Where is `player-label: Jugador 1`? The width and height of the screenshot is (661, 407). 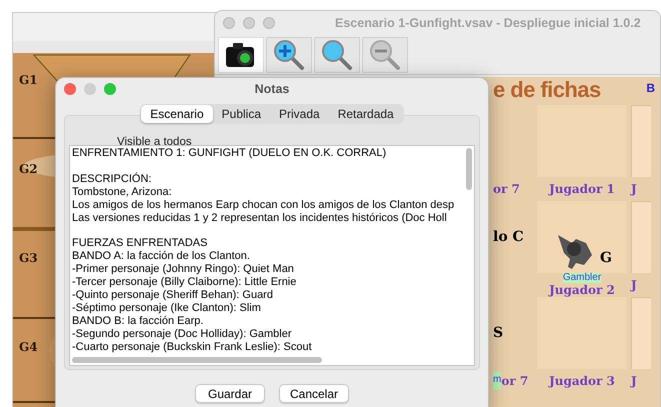
player-label: Jugador 1 is located at coordinates (582, 189).